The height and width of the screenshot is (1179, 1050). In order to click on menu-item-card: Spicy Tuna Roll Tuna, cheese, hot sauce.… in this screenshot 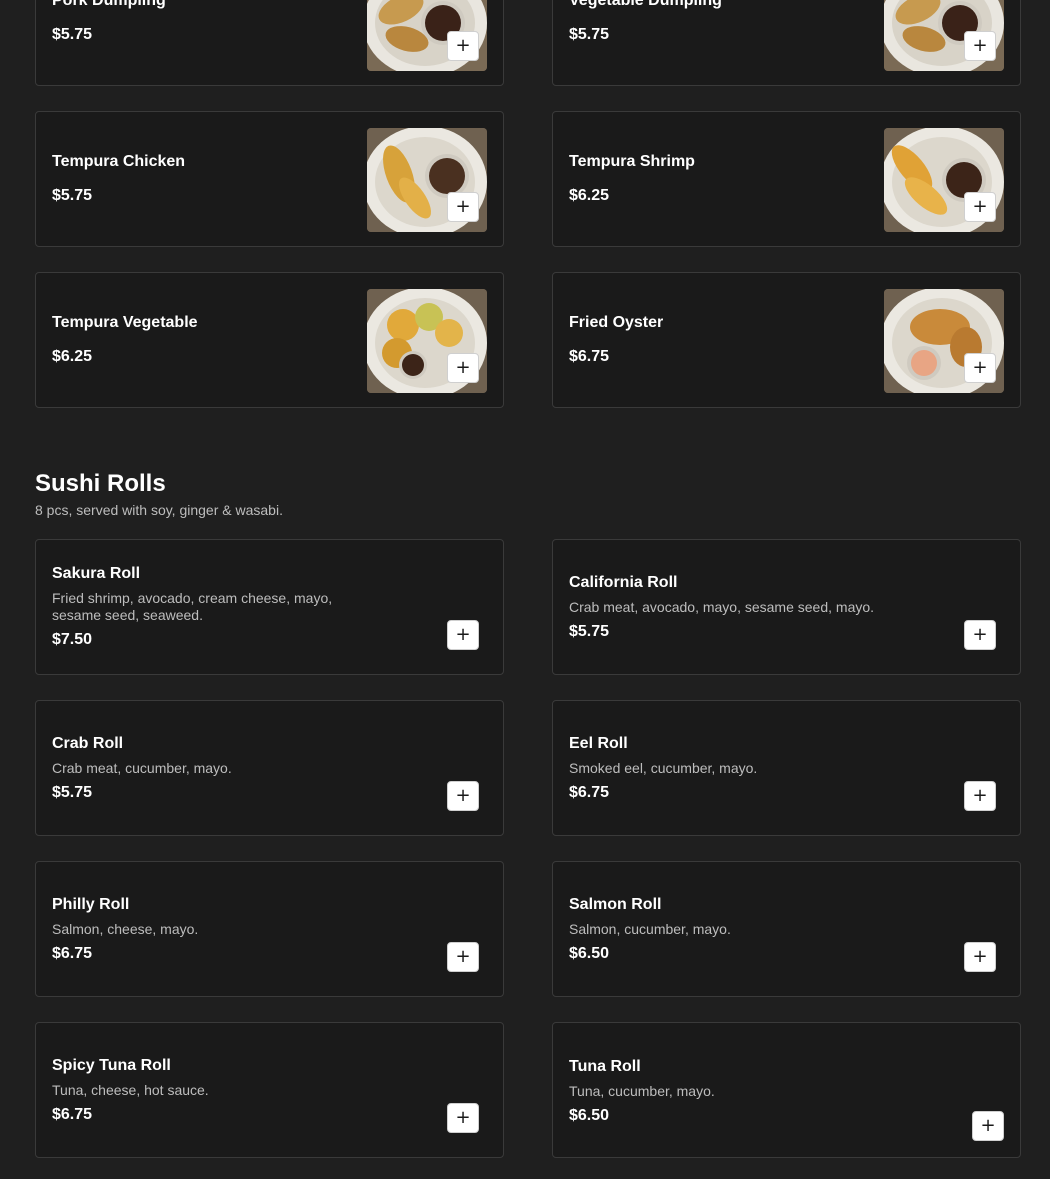, I will do `click(269, 1090)`.